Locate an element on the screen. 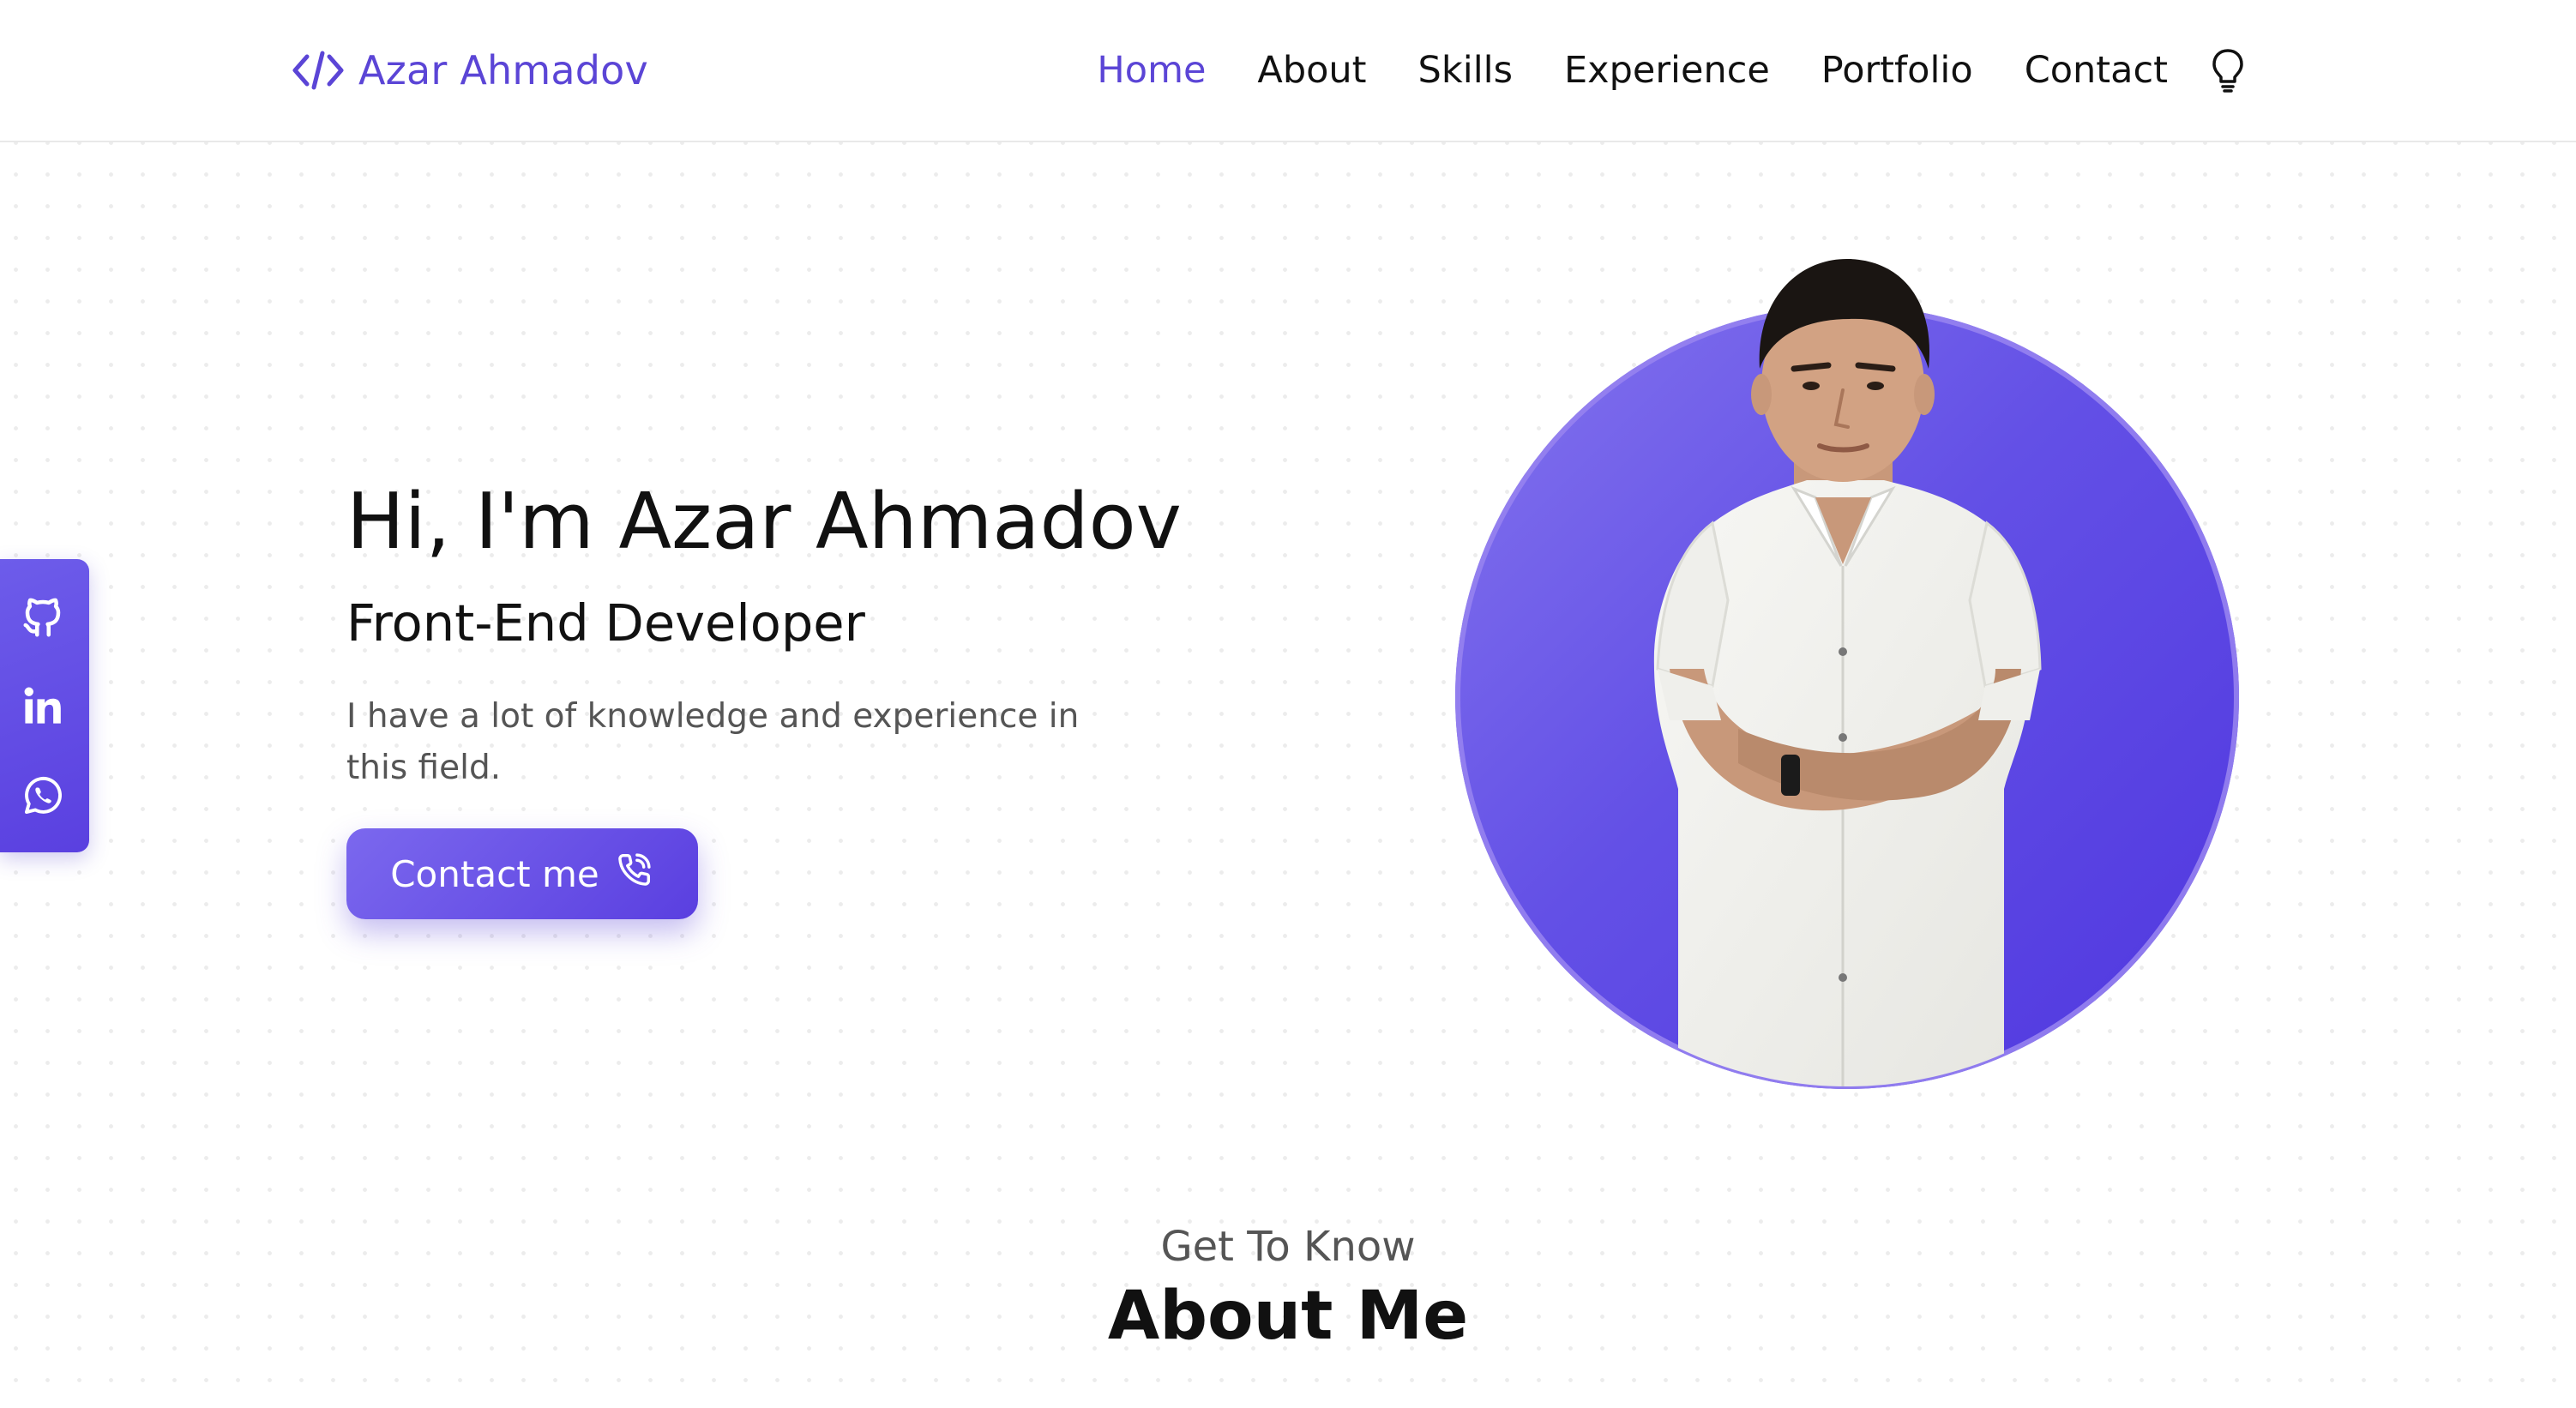 This screenshot has height=1408, width=2576. hero-title: Hi, I'm Azar Ahmadov is located at coordinates (764, 522).